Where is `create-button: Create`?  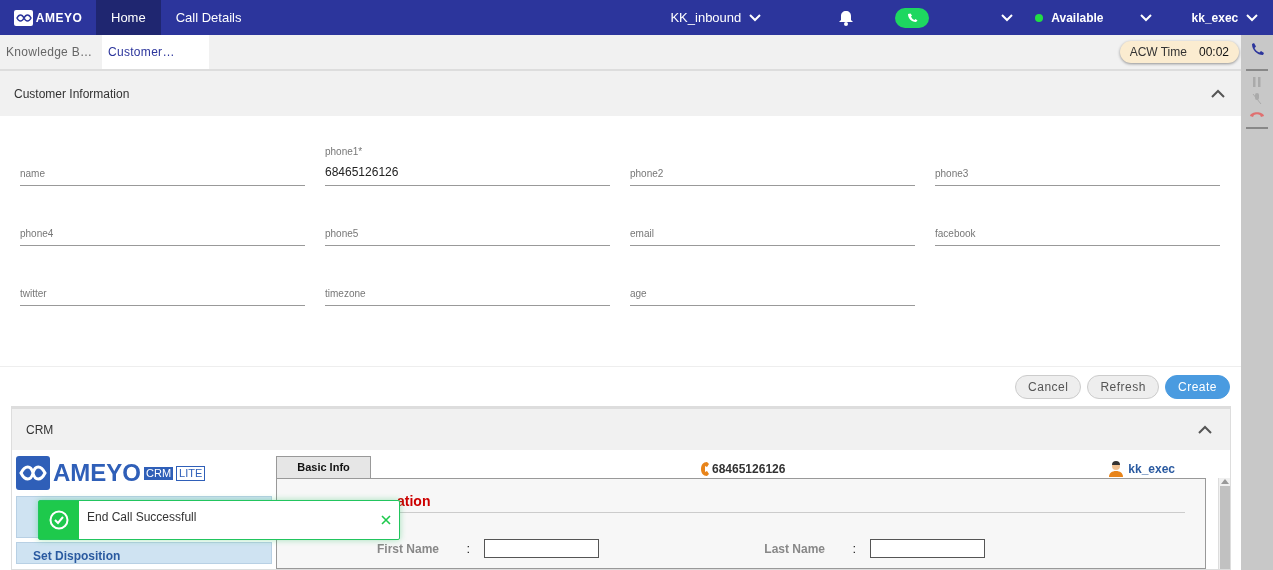 create-button: Create is located at coordinates (1197, 386).